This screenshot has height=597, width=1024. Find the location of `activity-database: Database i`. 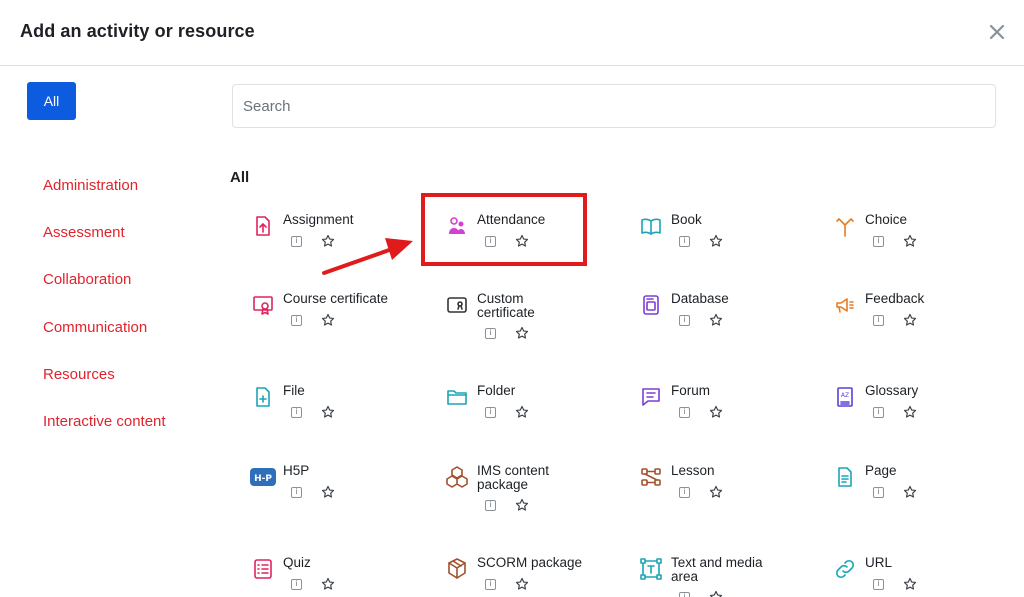

activity-database: Database i is located at coordinates (728, 322).